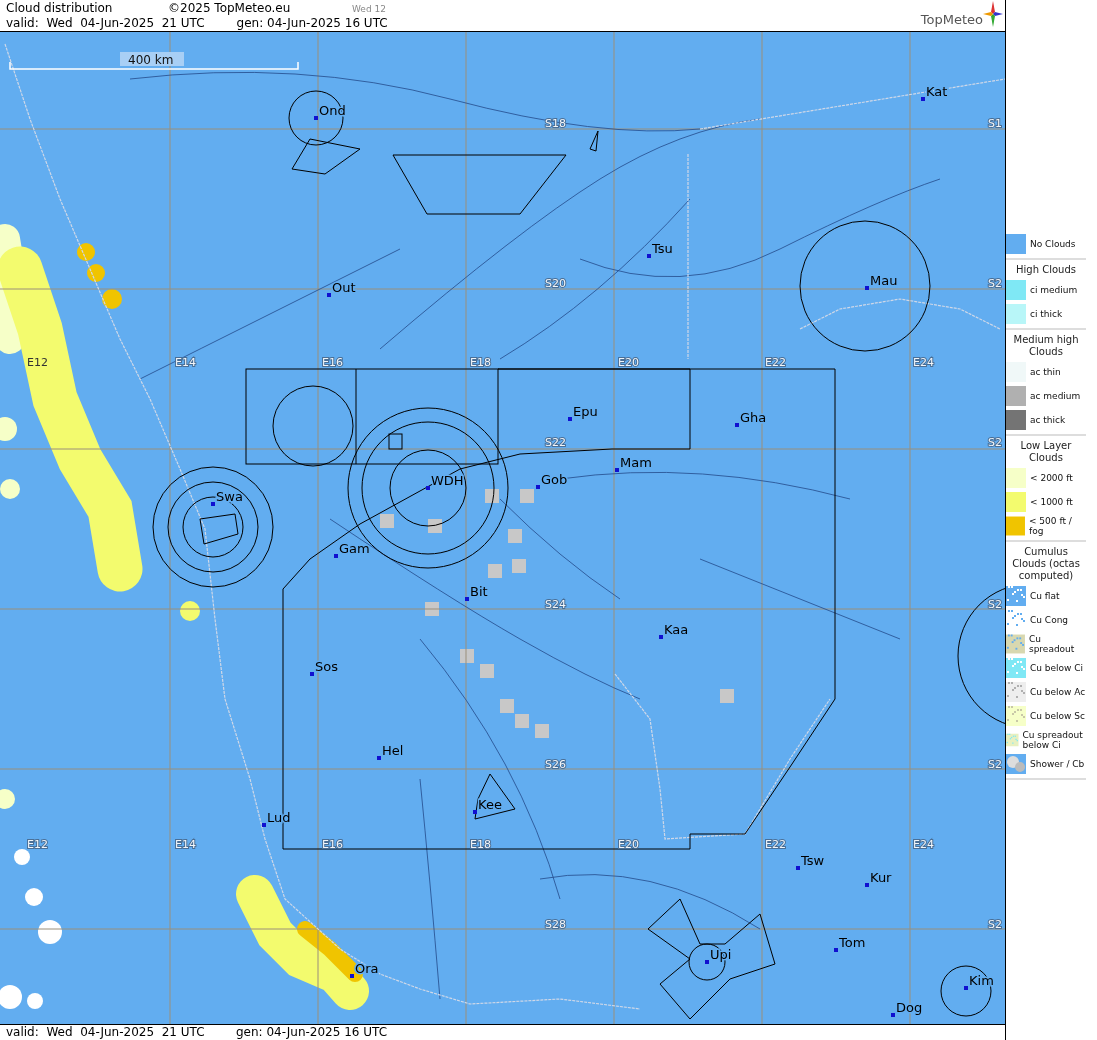 The height and width of the screenshot is (1040, 1097). What do you see at coordinates (585, 411) in the screenshot?
I see `place-label: Epu` at bounding box center [585, 411].